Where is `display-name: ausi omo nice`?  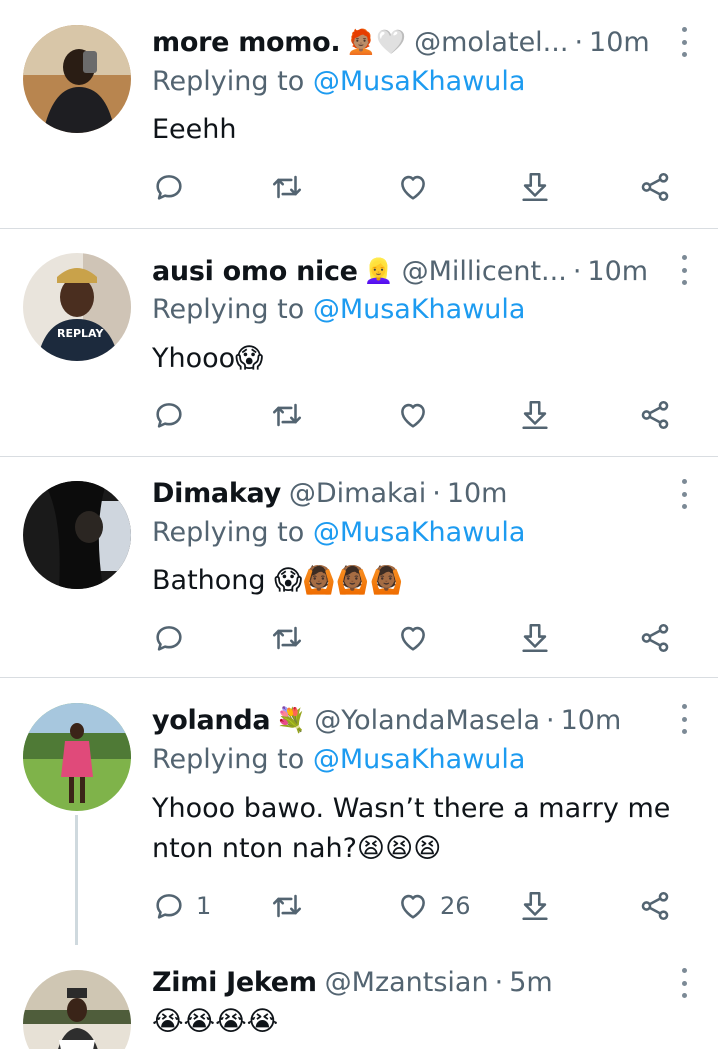
display-name: ausi omo nice is located at coordinates (255, 271).